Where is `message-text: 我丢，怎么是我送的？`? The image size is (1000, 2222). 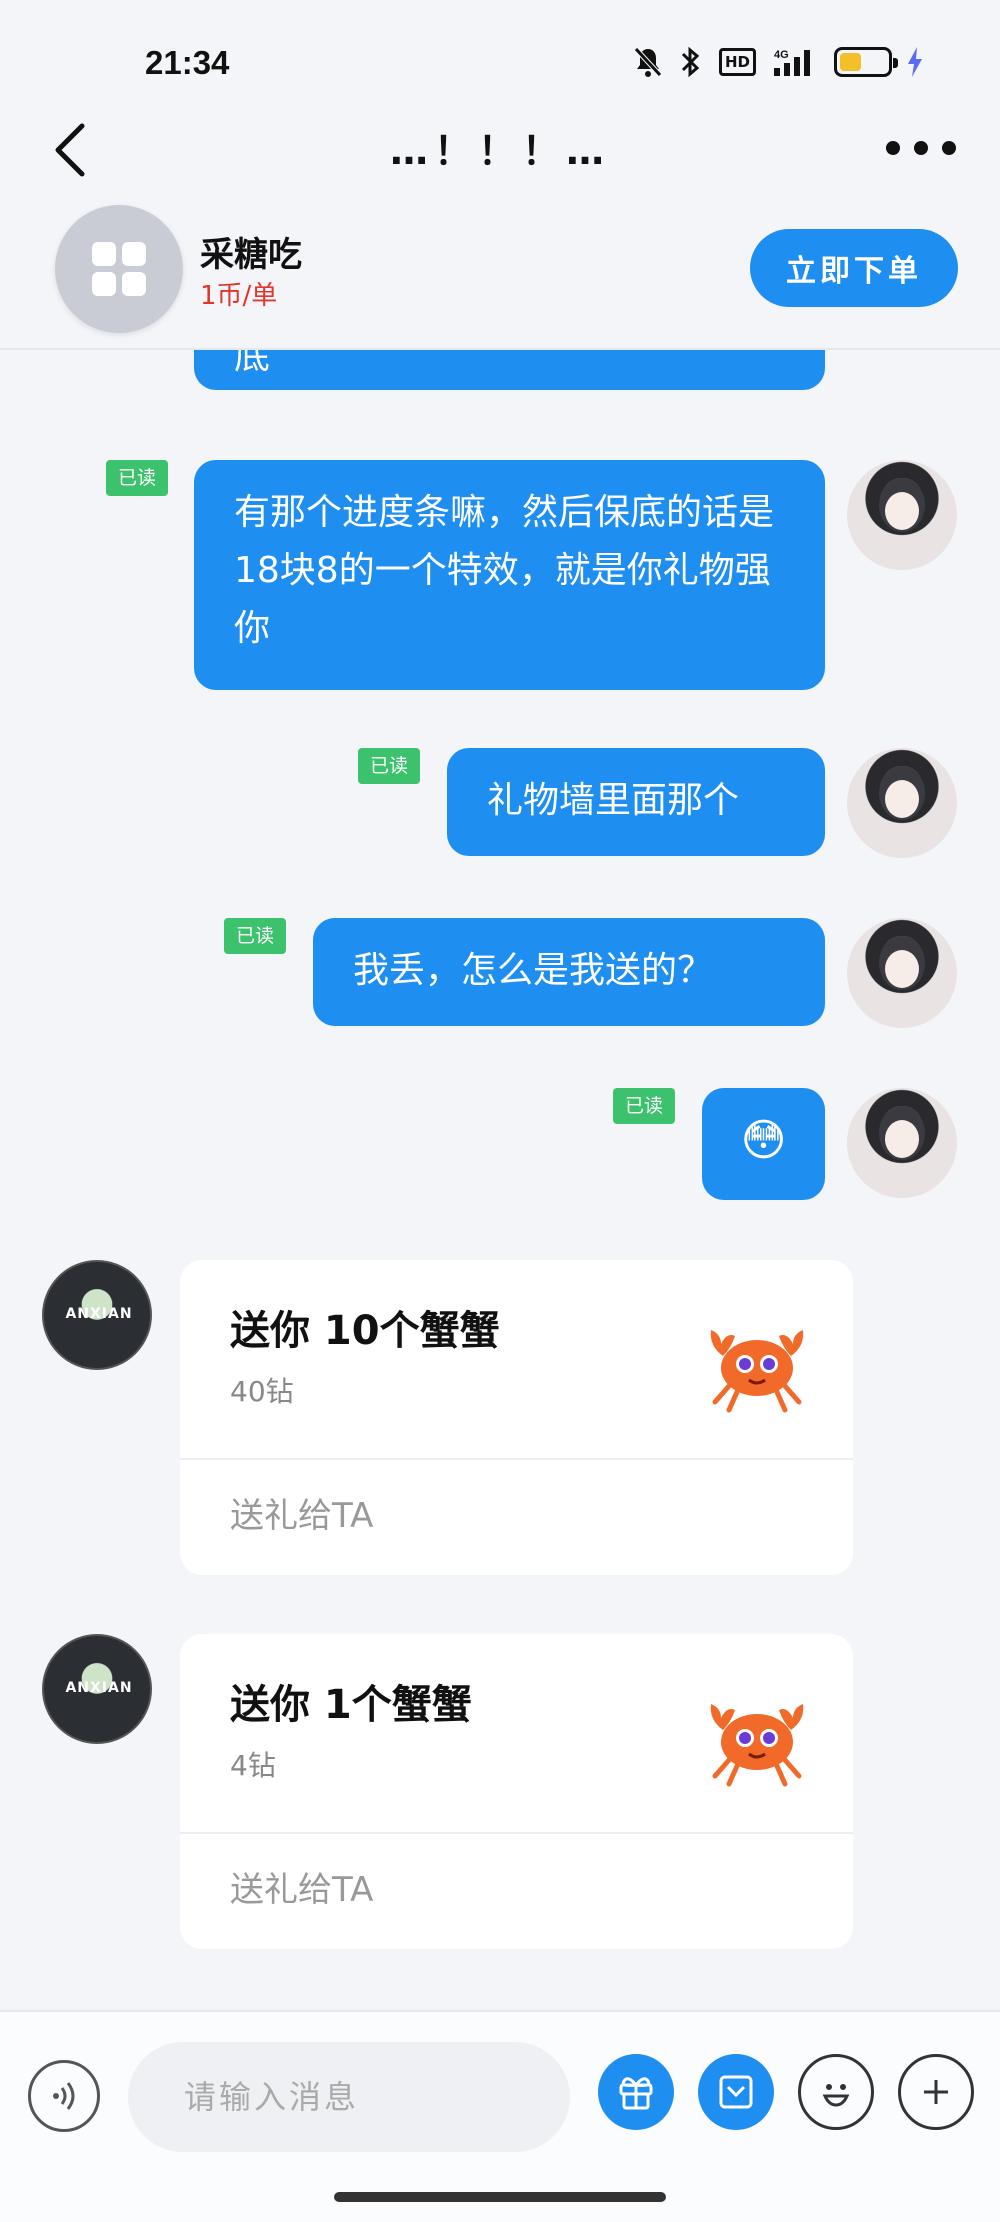
message-text: 我丢，怎么是我送的？ is located at coordinates (533, 970).